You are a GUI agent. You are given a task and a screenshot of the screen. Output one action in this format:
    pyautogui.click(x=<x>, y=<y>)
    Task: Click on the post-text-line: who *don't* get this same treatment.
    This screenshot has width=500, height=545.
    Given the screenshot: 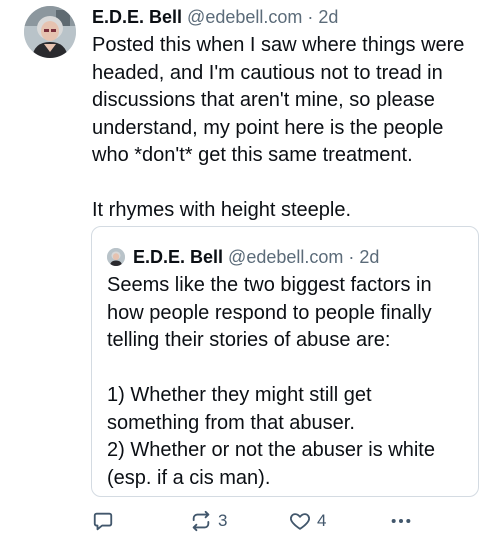 What is the action you would take?
    pyautogui.click(x=252, y=155)
    